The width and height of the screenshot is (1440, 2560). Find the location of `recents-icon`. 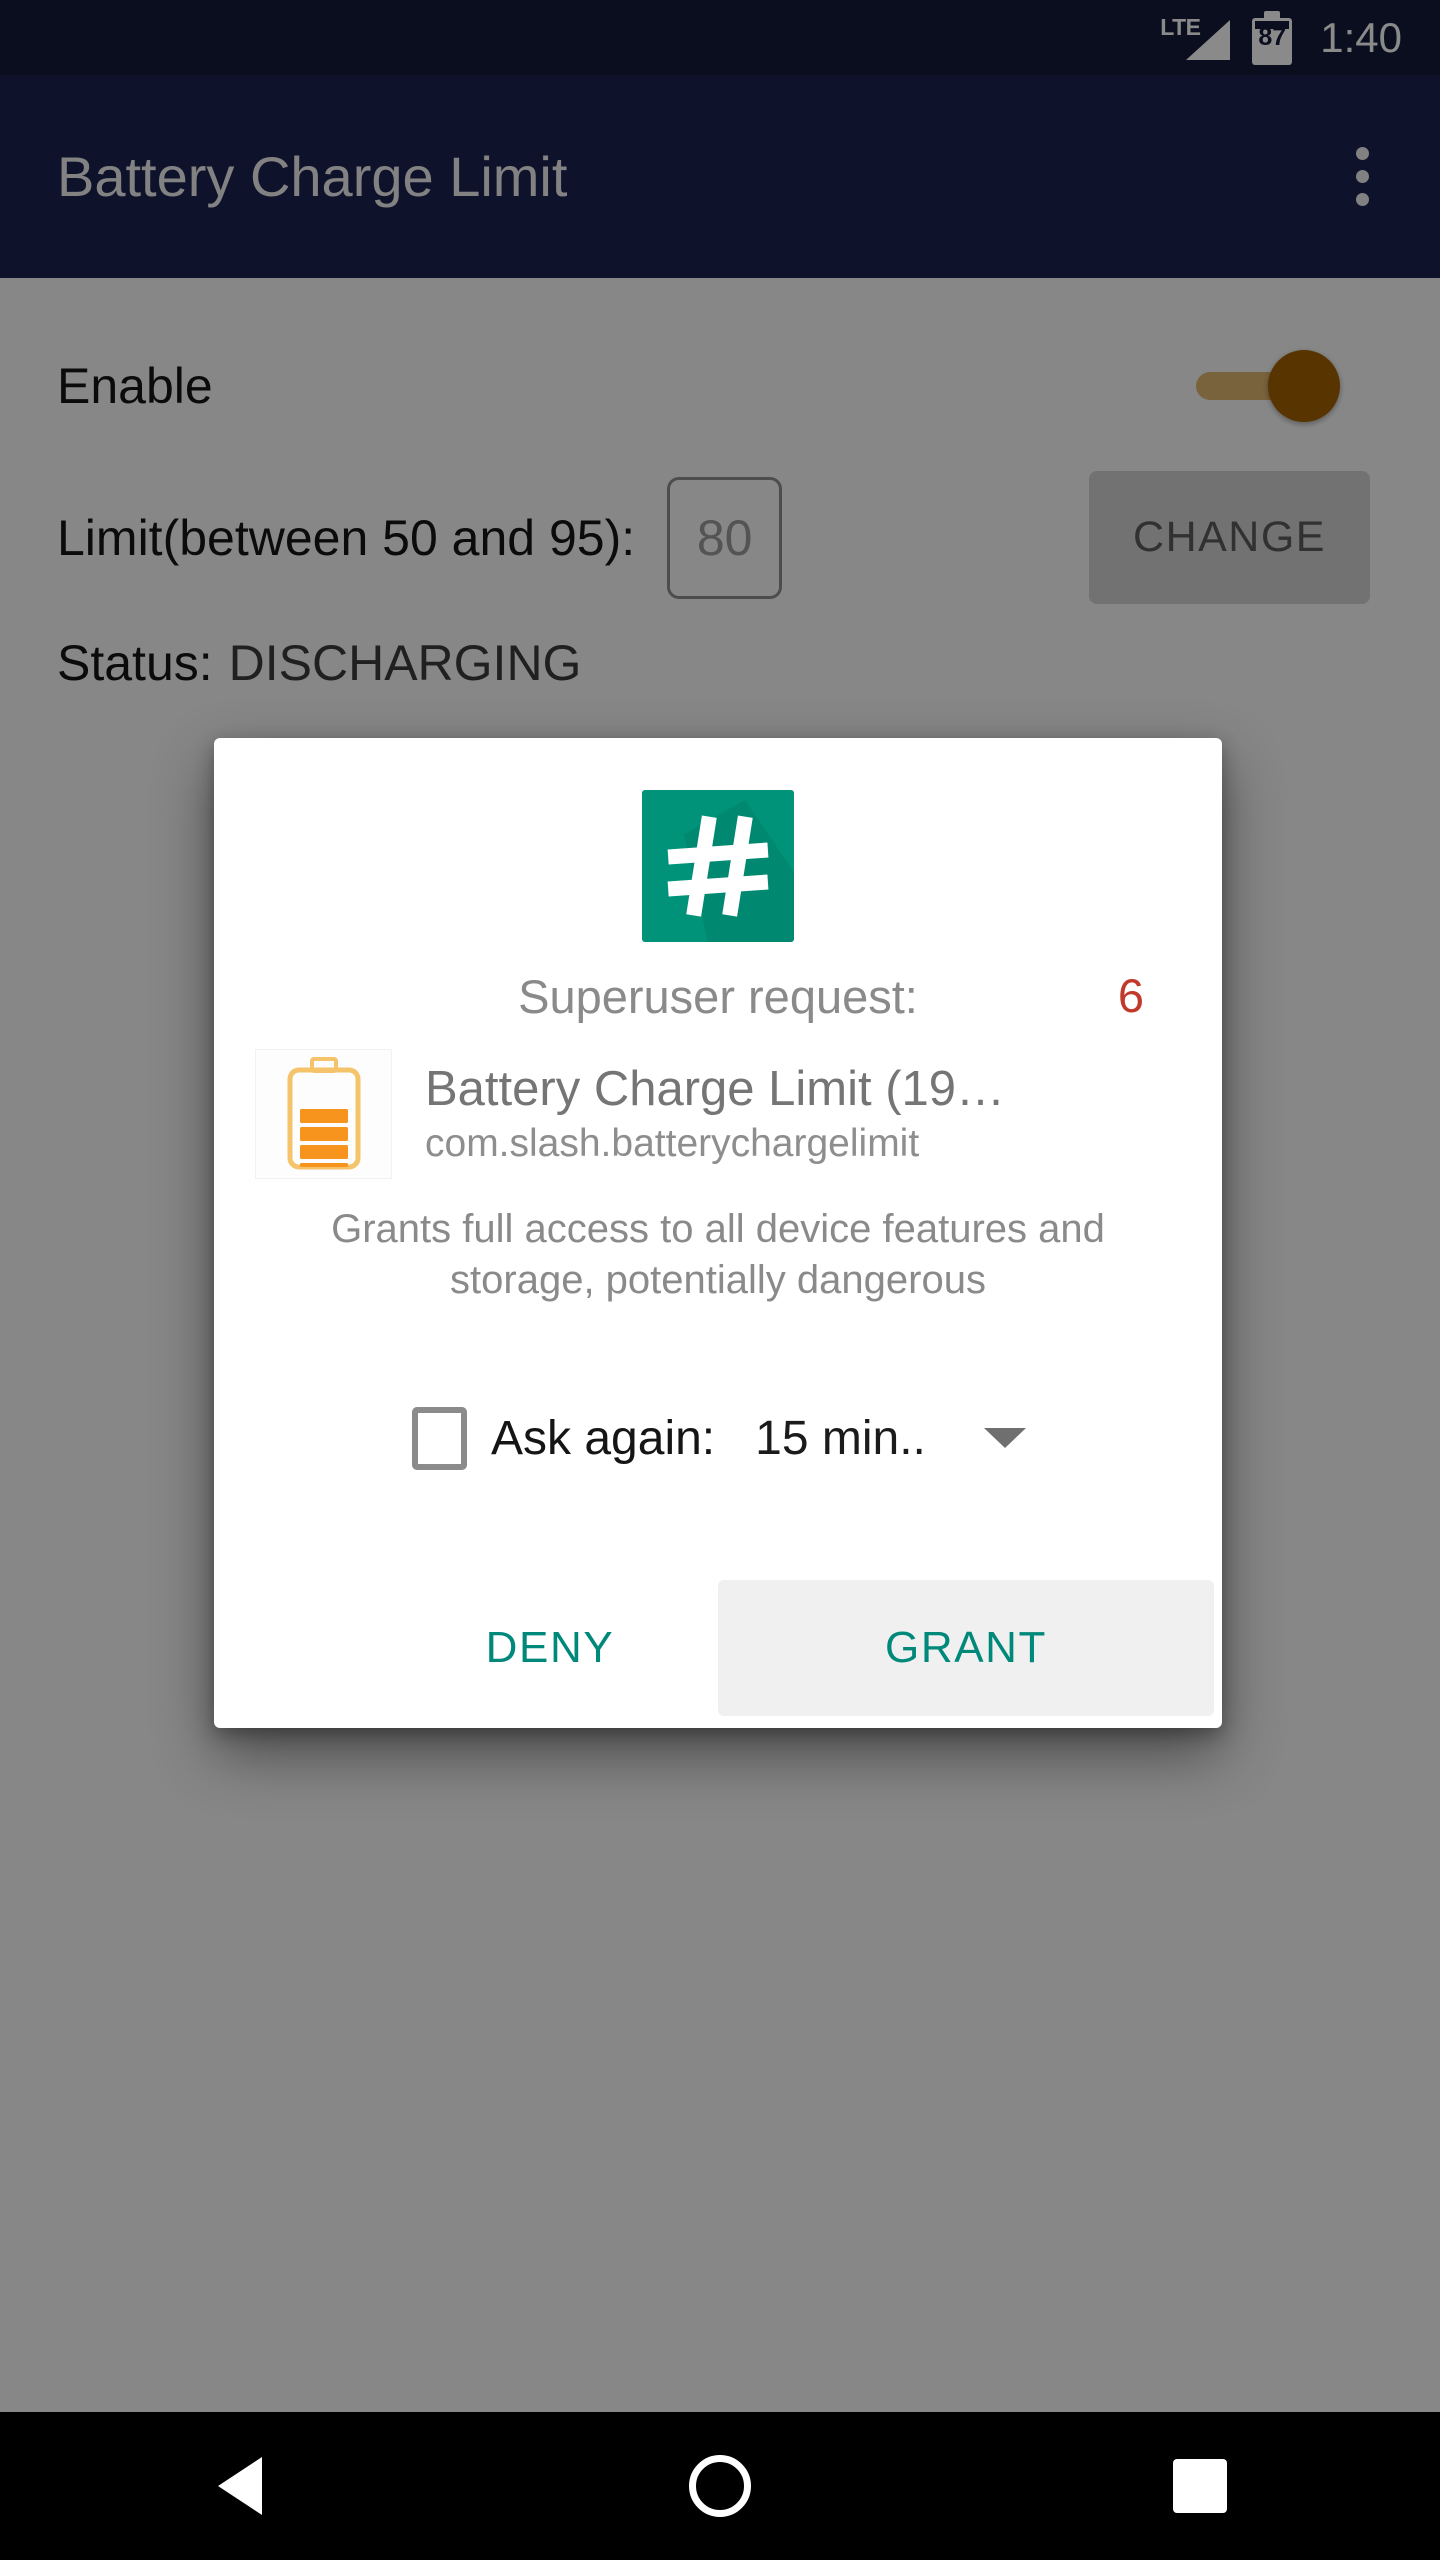

recents-icon is located at coordinates (1200, 2486).